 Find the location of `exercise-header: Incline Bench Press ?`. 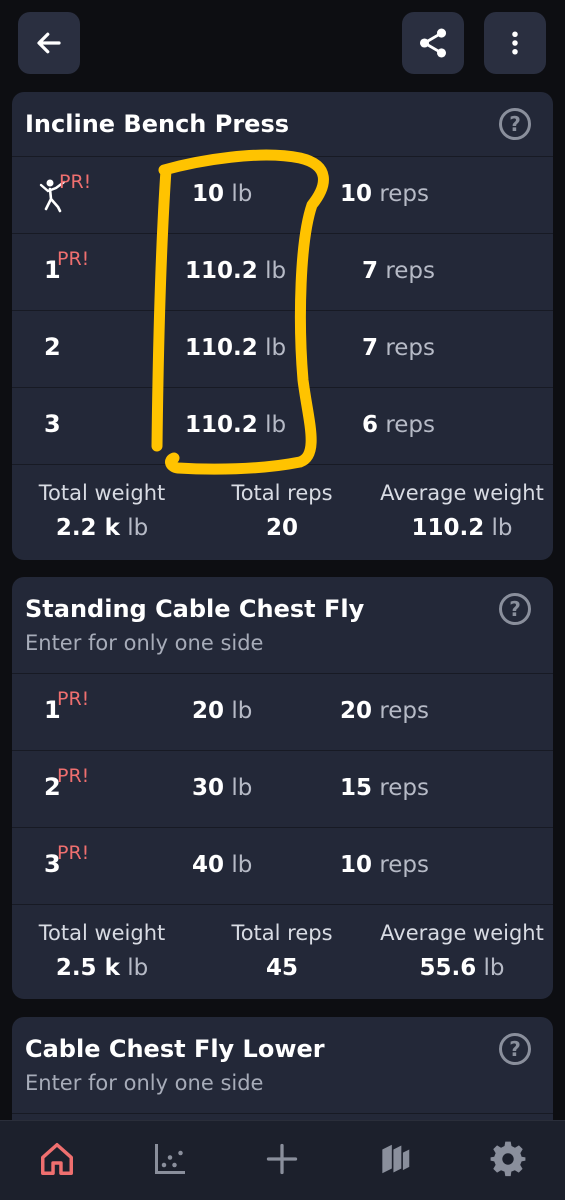

exercise-header: Incline Bench Press ? is located at coordinates (282, 124).